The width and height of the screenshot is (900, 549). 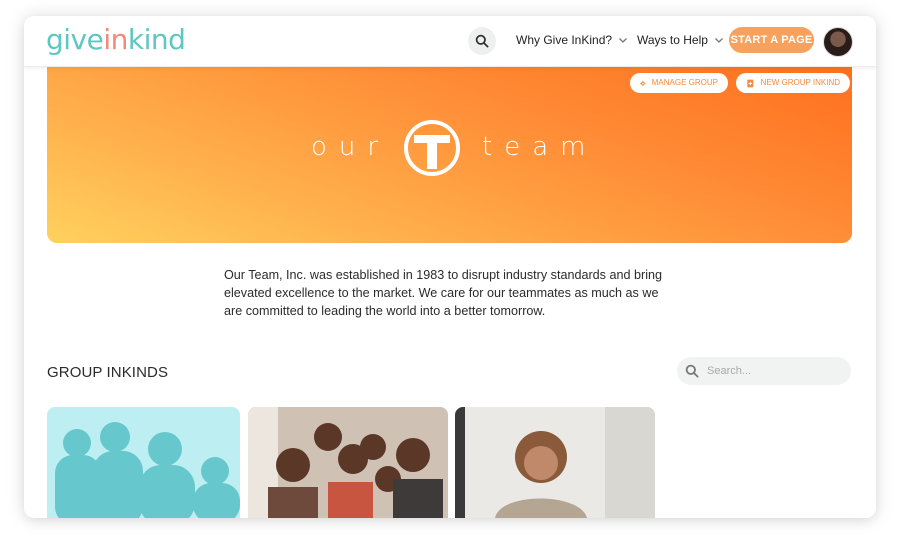 I want to click on gear-icon, so click(x=643, y=83).